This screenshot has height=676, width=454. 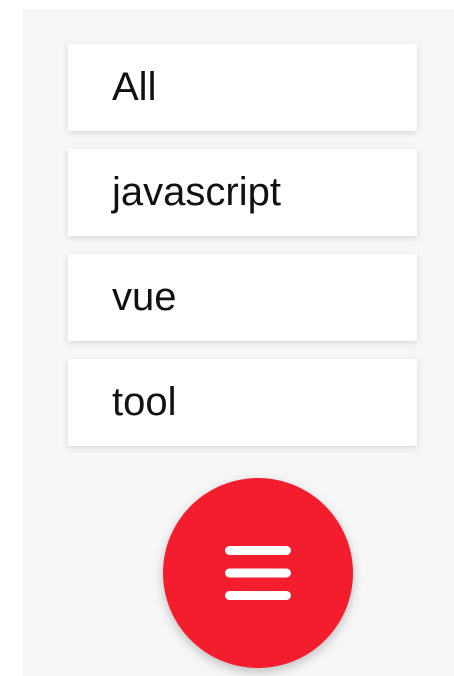 I want to click on menu-item-all: All, so click(x=242, y=87).